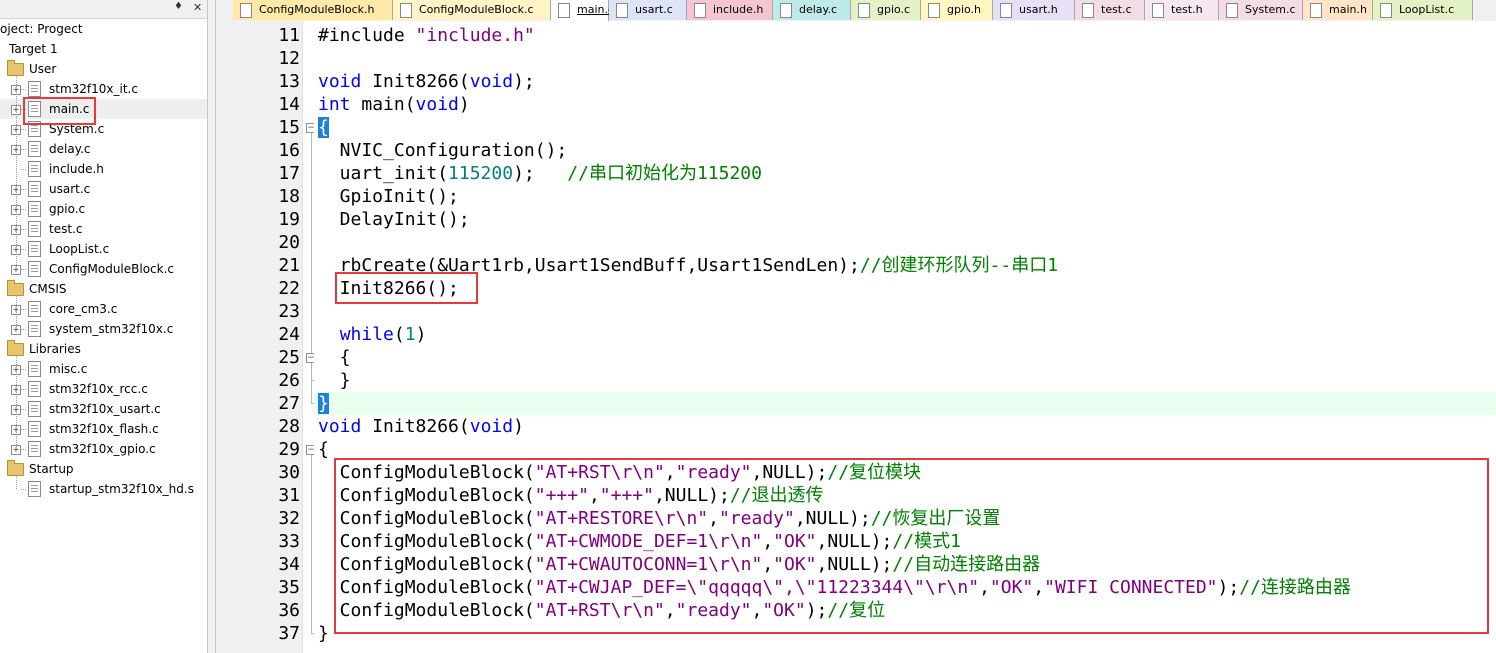 This screenshot has height=653, width=1496. Describe the element at coordinates (178, 6) in the screenshot. I see `pin-icon: ♦` at that location.